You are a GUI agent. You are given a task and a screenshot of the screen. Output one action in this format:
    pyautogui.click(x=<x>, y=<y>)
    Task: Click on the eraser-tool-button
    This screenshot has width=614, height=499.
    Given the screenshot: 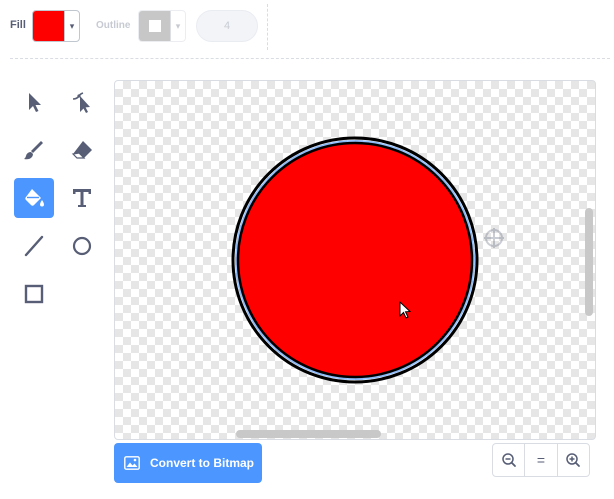 What is the action you would take?
    pyautogui.click(x=82, y=150)
    